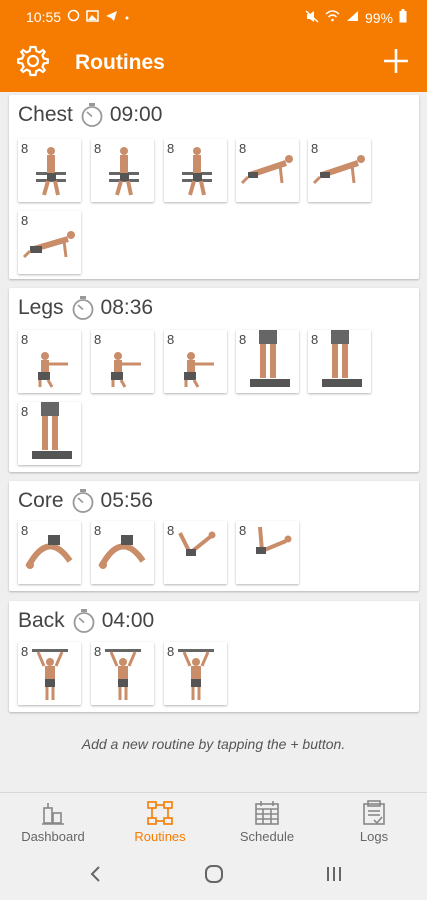  I want to click on routine-header: Back 04:00, so click(86, 621).